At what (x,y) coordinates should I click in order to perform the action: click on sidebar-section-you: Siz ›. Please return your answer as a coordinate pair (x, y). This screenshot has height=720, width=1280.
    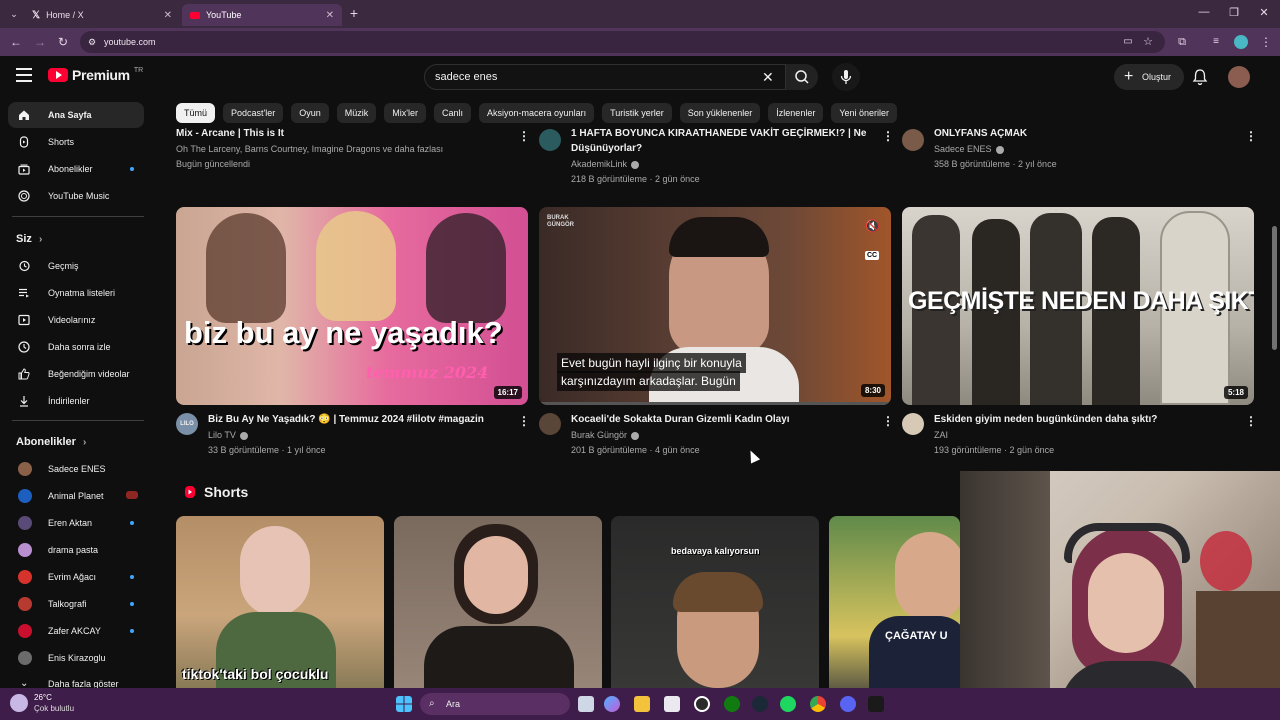
    Looking at the image, I should click on (29, 239).